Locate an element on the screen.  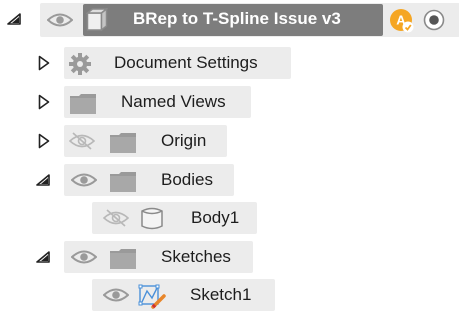
browser-item-sketches: Sketches is located at coordinates (229, 255).